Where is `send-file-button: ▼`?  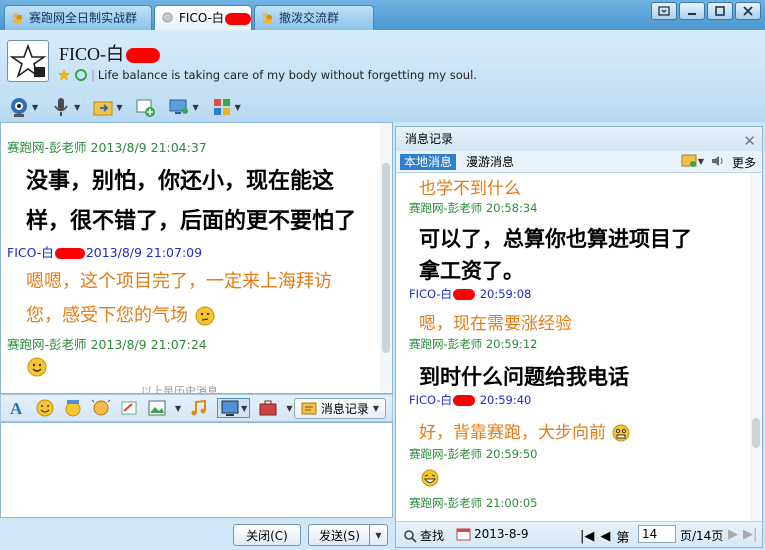 send-file-button: ▼ is located at coordinates (107, 107).